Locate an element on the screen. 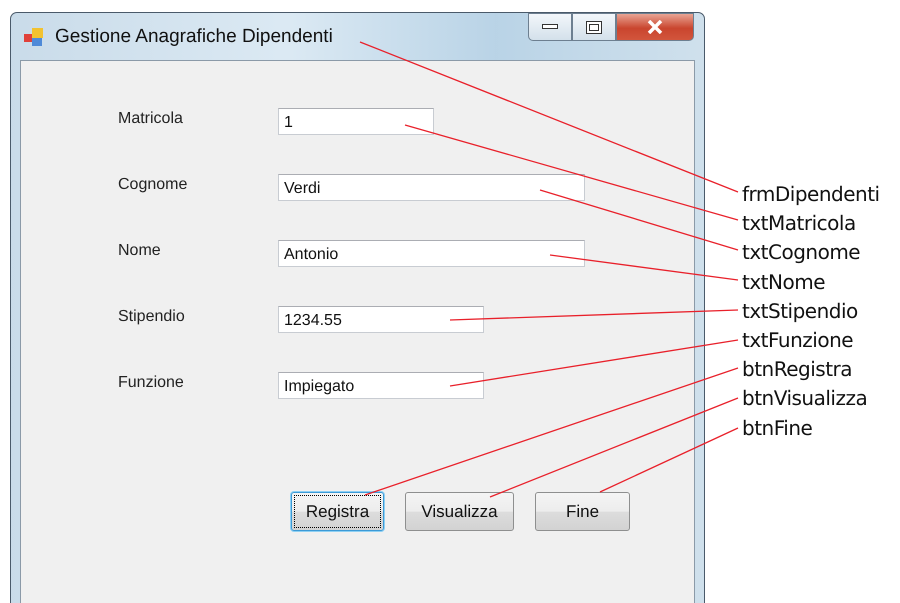 Image resolution: width=900 pixels, height=603 pixels. text-field: Antonio is located at coordinates (431, 253).